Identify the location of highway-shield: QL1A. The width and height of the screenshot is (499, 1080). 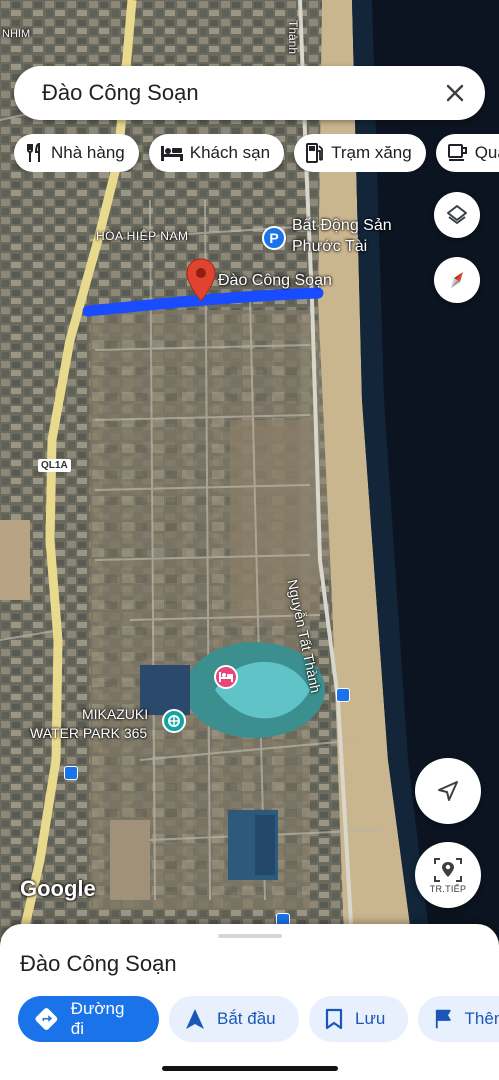
(54, 465).